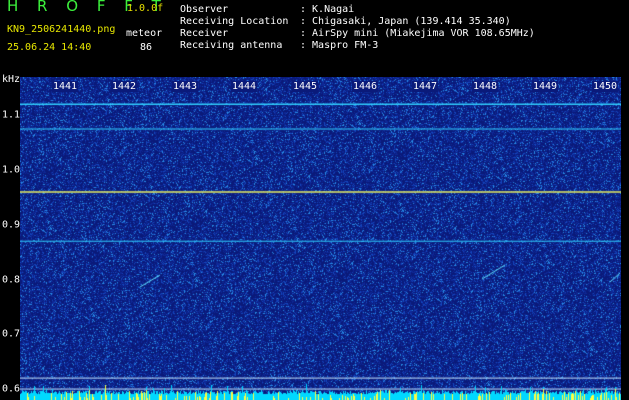 The height and width of the screenshot is (400, 629). What do you see at coordinates (145, 8) in the screenshot?
I see `version-label: 1.0.0f` at bounding box center [145, 8].